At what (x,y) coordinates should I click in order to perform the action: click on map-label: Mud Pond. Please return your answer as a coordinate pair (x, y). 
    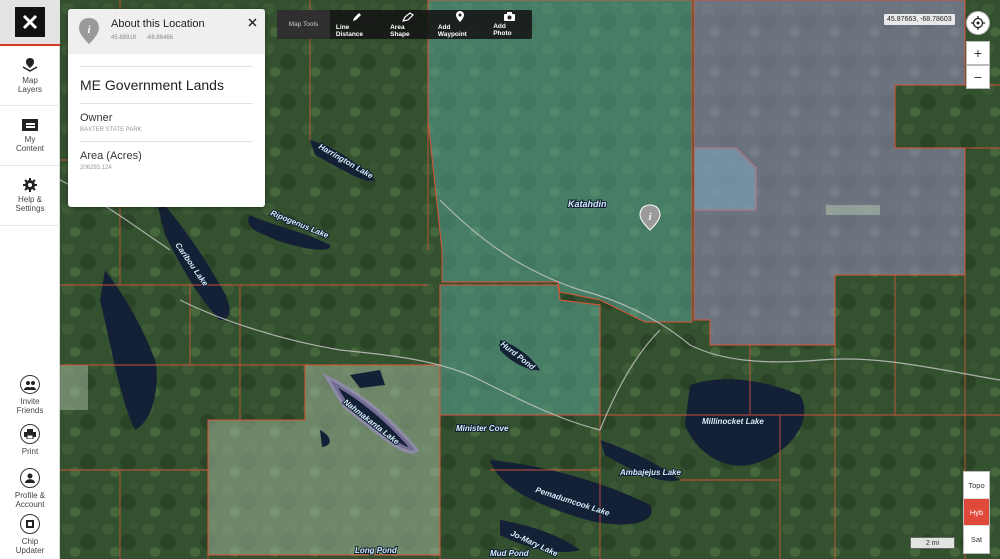
    Looking at the image, I should click on (510, 553).